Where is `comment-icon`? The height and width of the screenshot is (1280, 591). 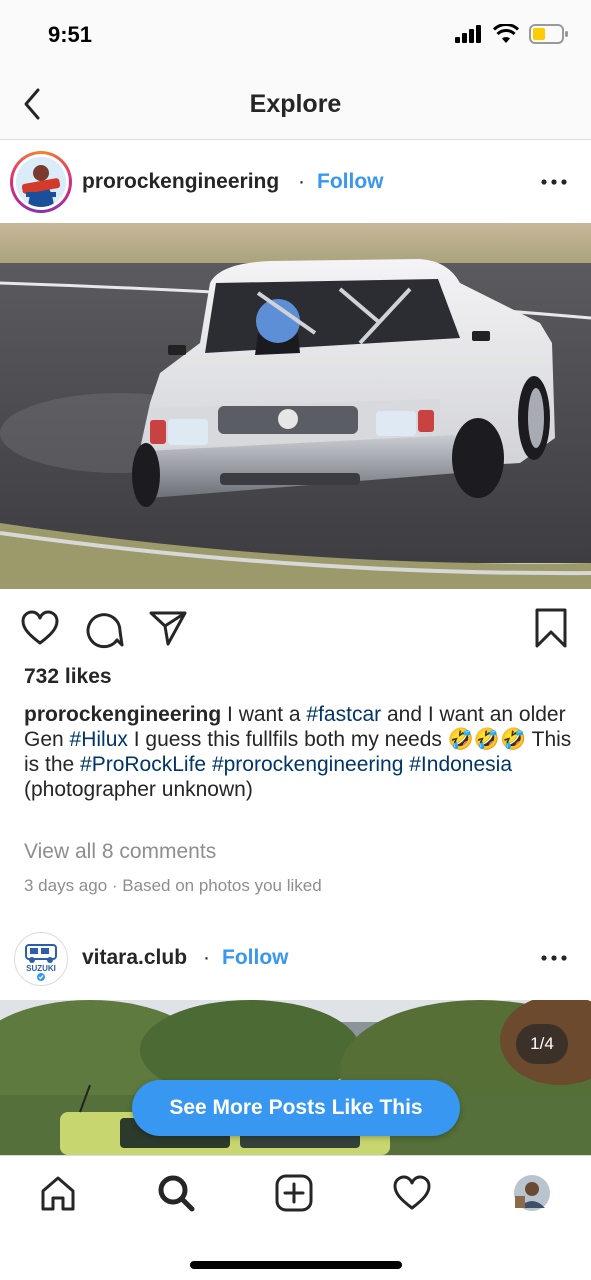 comment-icon is located at coordinates (105, 629).